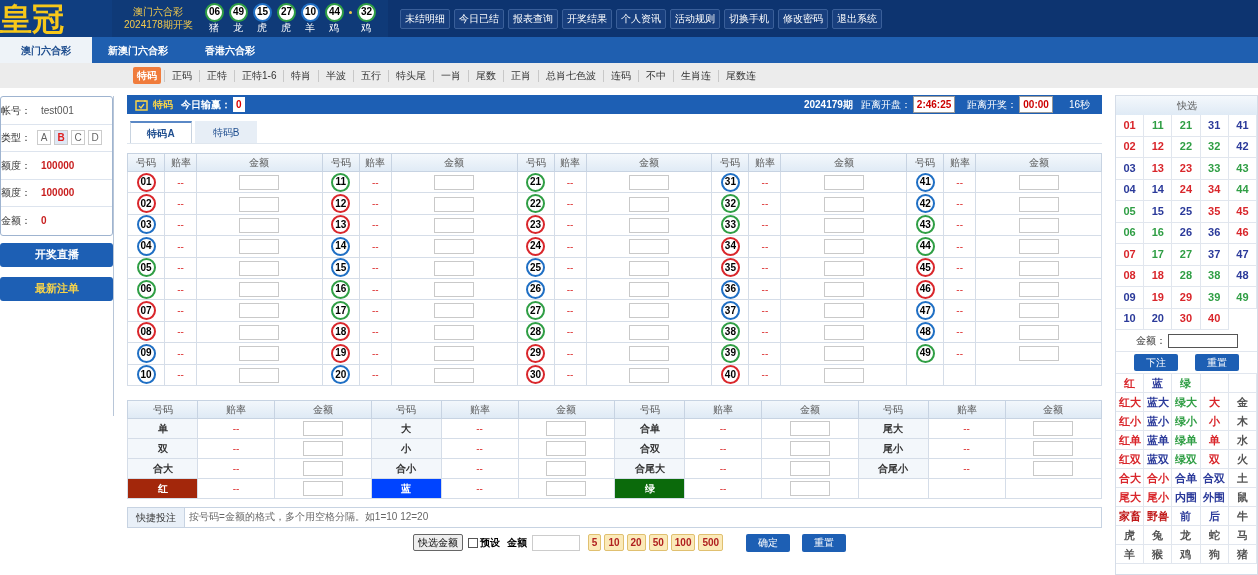  What do you see at coordinates (1214, 516) in the screenshot?
I see `quick-pick-option: 后` at bounding box center [1214, 516].